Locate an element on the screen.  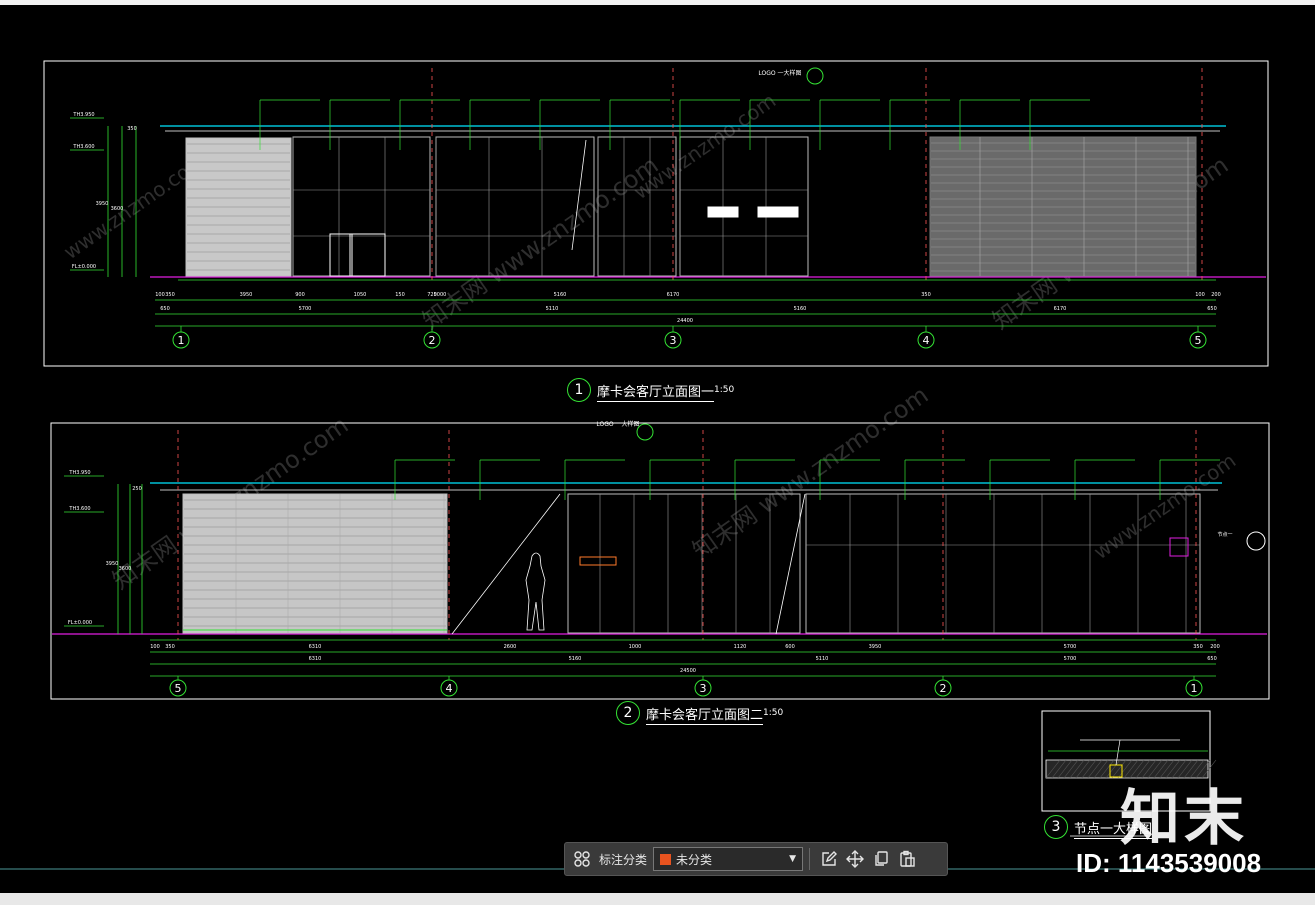
category-value: 未分类 is located at coordinates (694, 859).